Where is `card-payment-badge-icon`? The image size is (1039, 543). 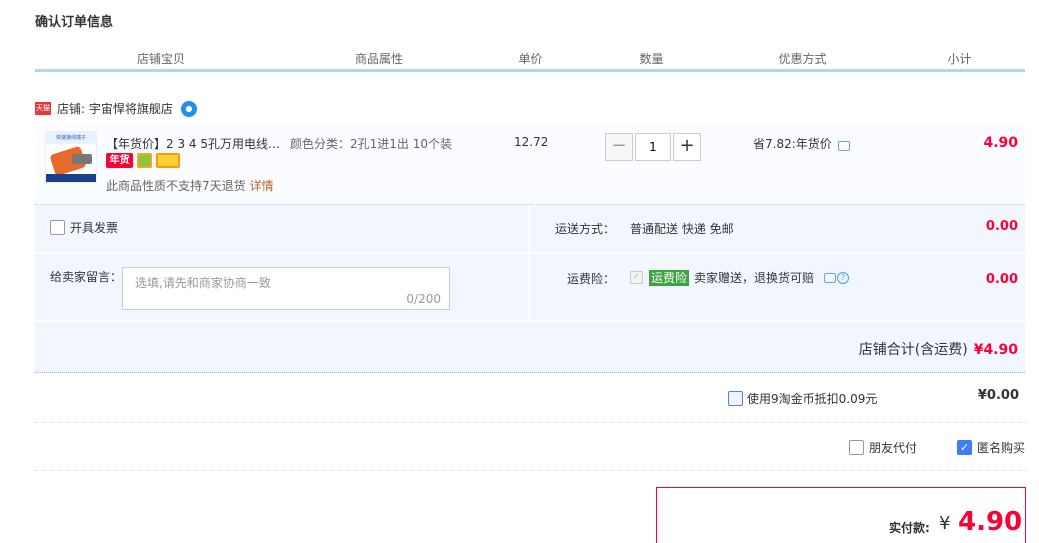 card-payment-badge-icon is located at coordinates (168, 160).